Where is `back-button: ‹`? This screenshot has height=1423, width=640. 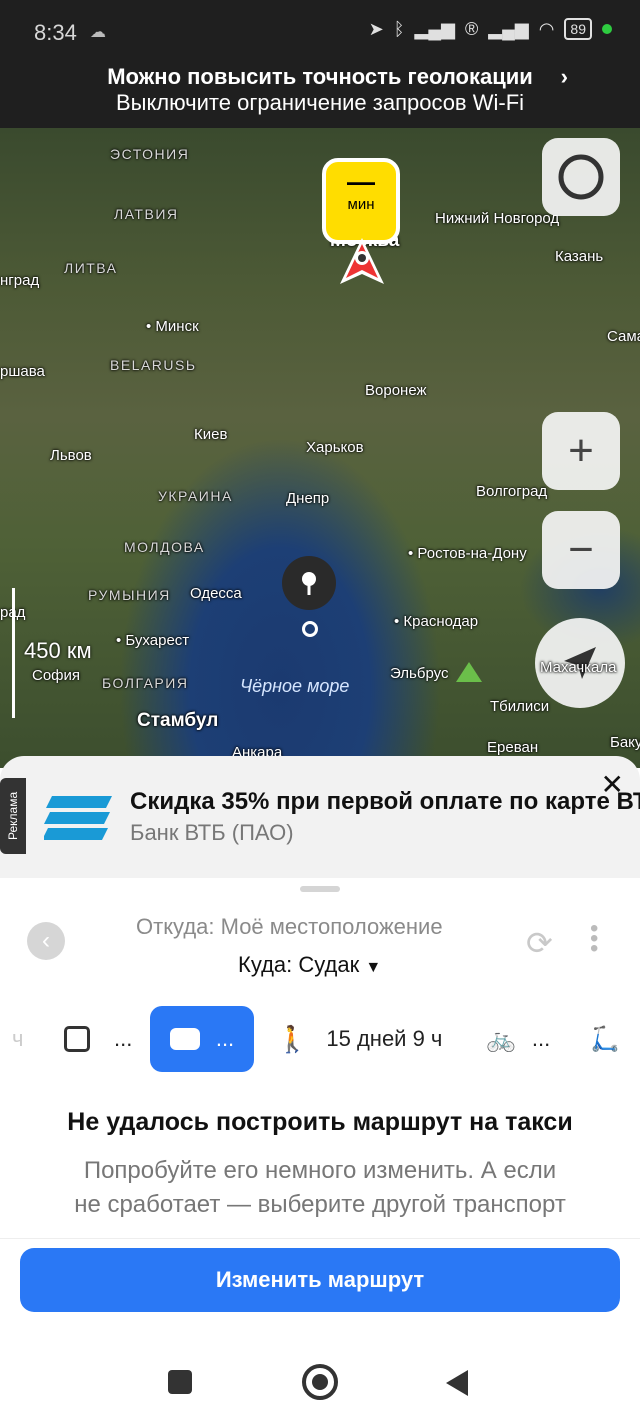 back-button: ‹ is located at coordinates (46, 941).